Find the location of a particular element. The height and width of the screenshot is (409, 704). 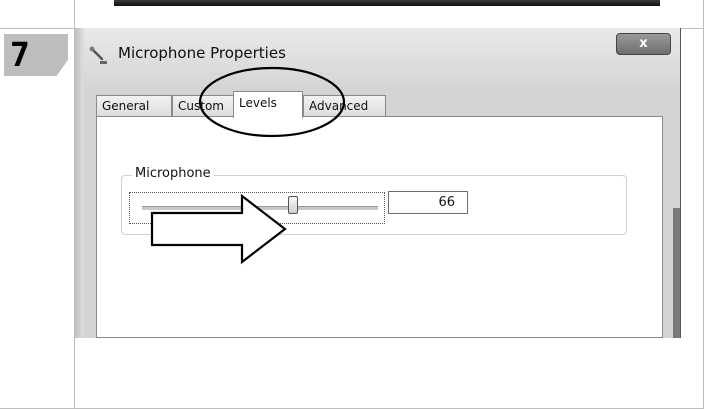

microphone-group-label: Microphone is located at coordinates (173, 173).